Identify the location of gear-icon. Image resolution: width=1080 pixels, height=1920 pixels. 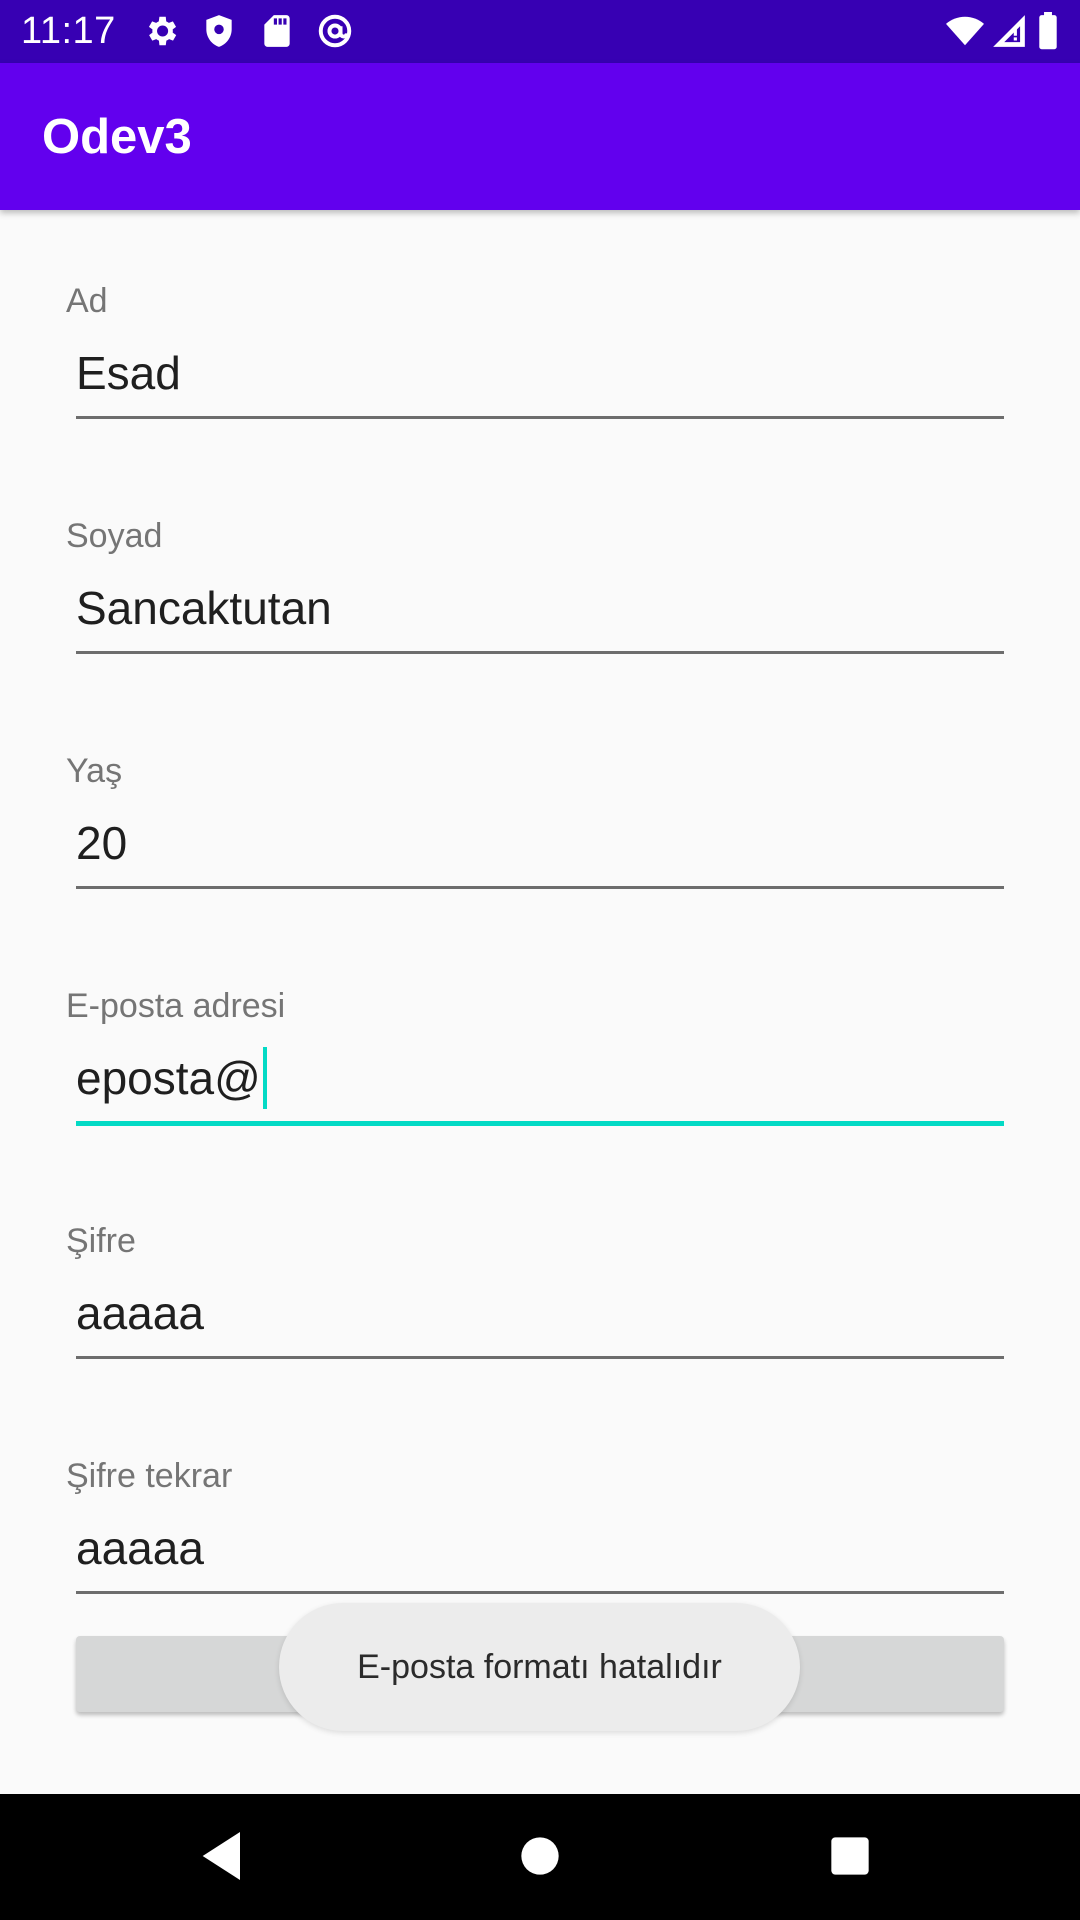
(161, 31).